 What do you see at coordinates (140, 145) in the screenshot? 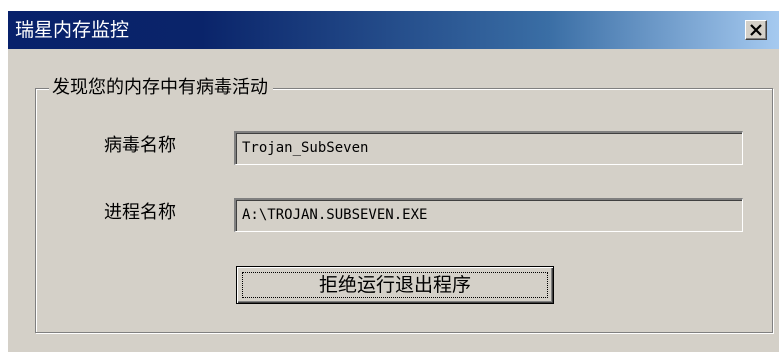
I see `virus-name-label: 病毒名称` at bounding box center [140, 145].